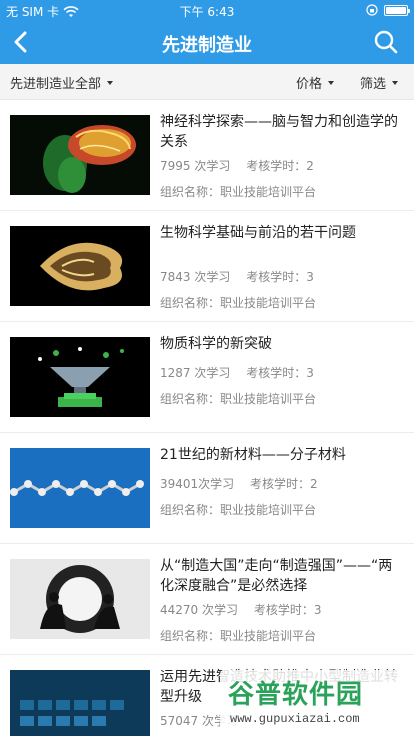 The width and height of the screenshot is (414, 736). I want to click on course-thumbnail-keyboard, so click(80, 703).